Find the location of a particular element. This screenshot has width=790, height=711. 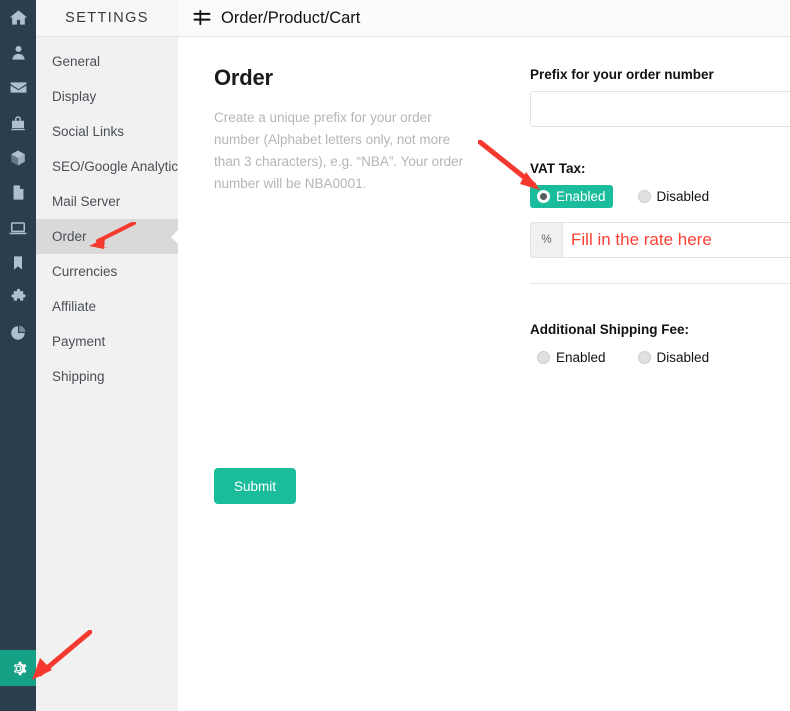

sidebar-item-general: General is located at coordinates (107, 61).